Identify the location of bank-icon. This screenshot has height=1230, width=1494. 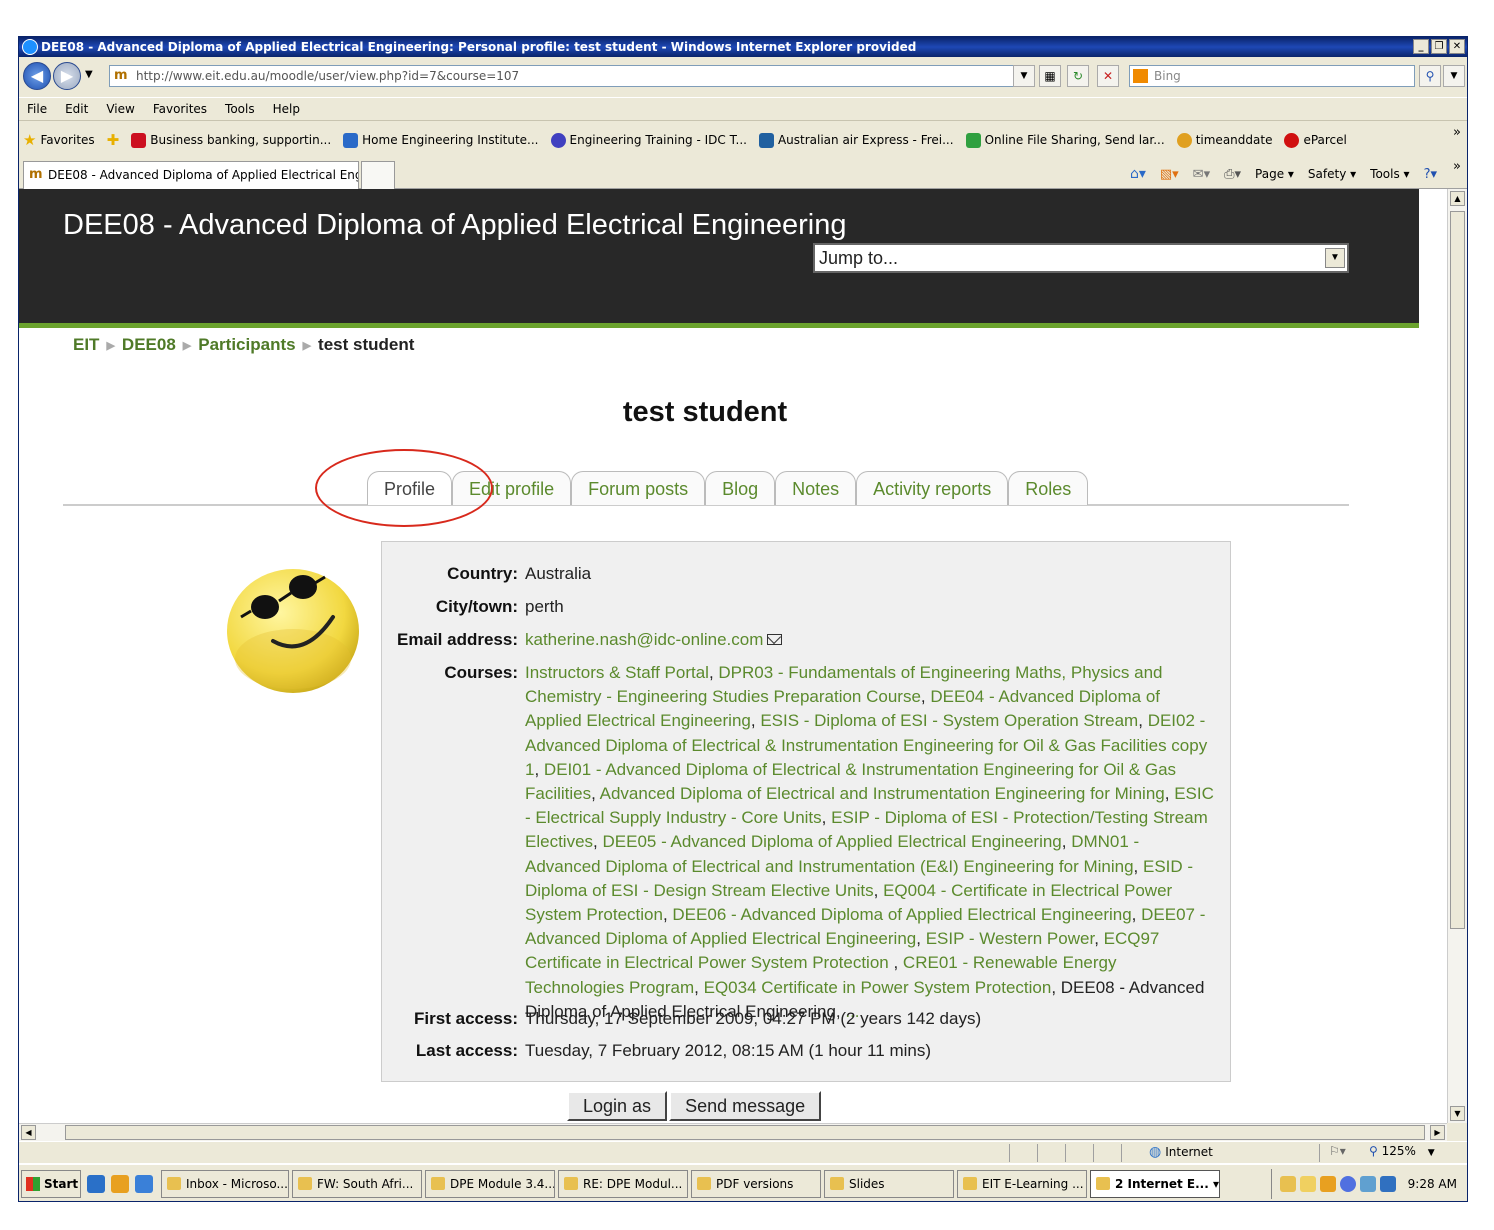
(139, 140).